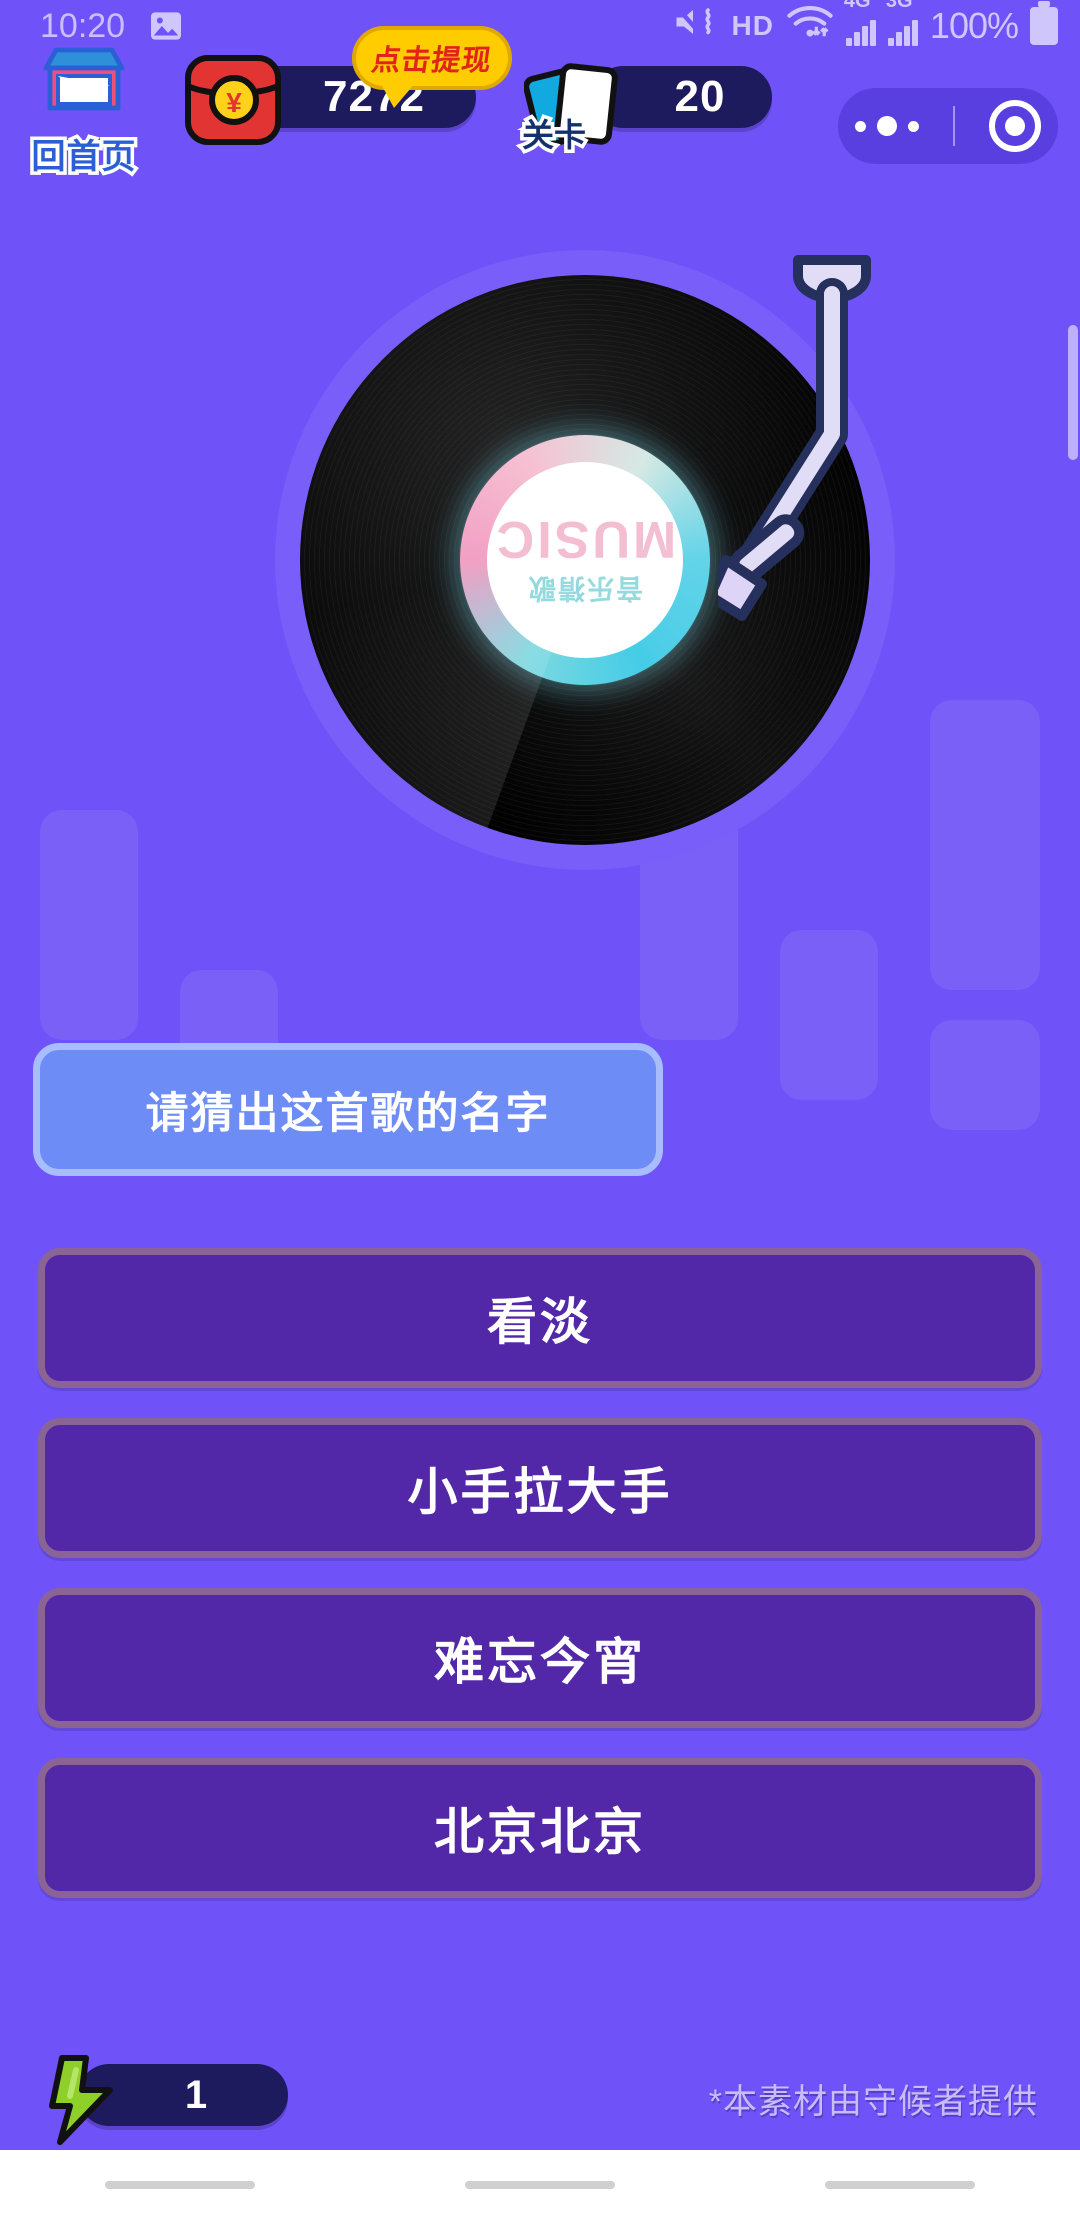 The height and width of the screenshot is (2220, 1080). What do you see at coordinates (1073, 392) in the screenshot?
I see `scrollbar-thumb` at bounding box center [1073, 392].